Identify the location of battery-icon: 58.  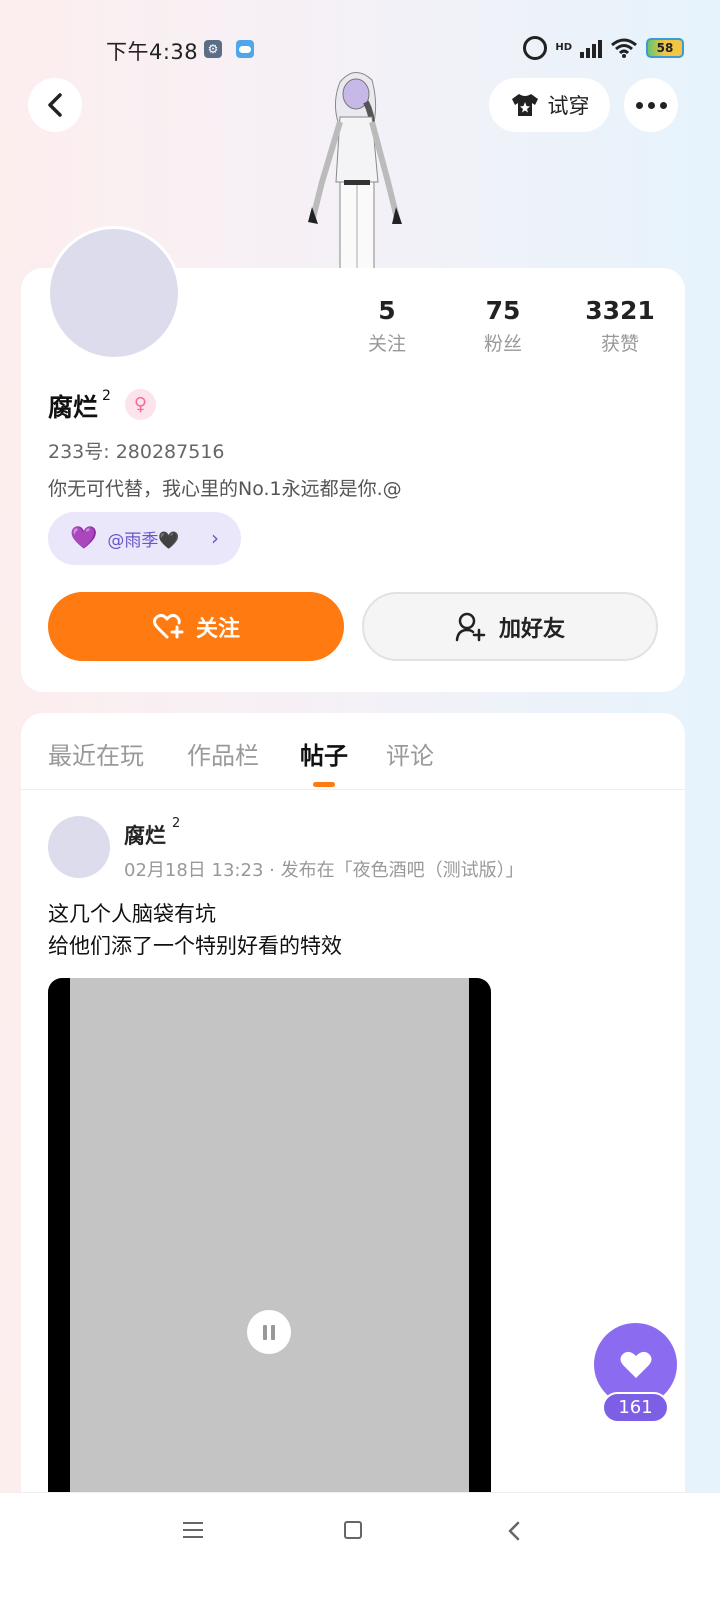
(665, 48).